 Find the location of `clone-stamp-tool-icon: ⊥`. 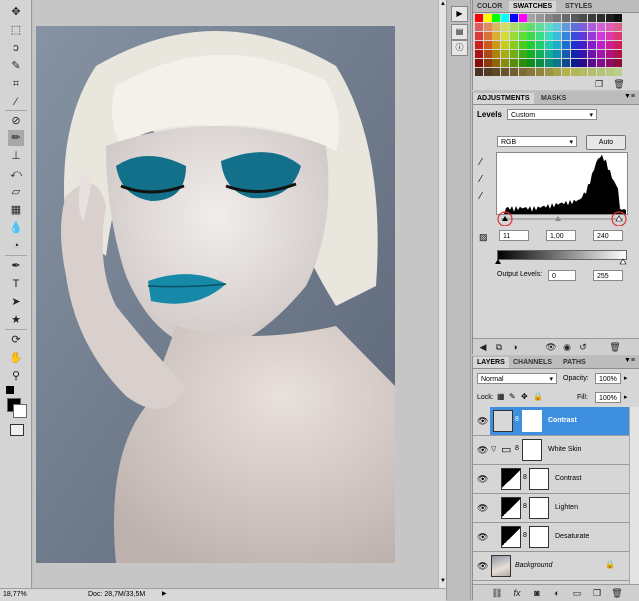

clone-stamp-tool-icon: ⊥ is located at coordinates (16, 156).